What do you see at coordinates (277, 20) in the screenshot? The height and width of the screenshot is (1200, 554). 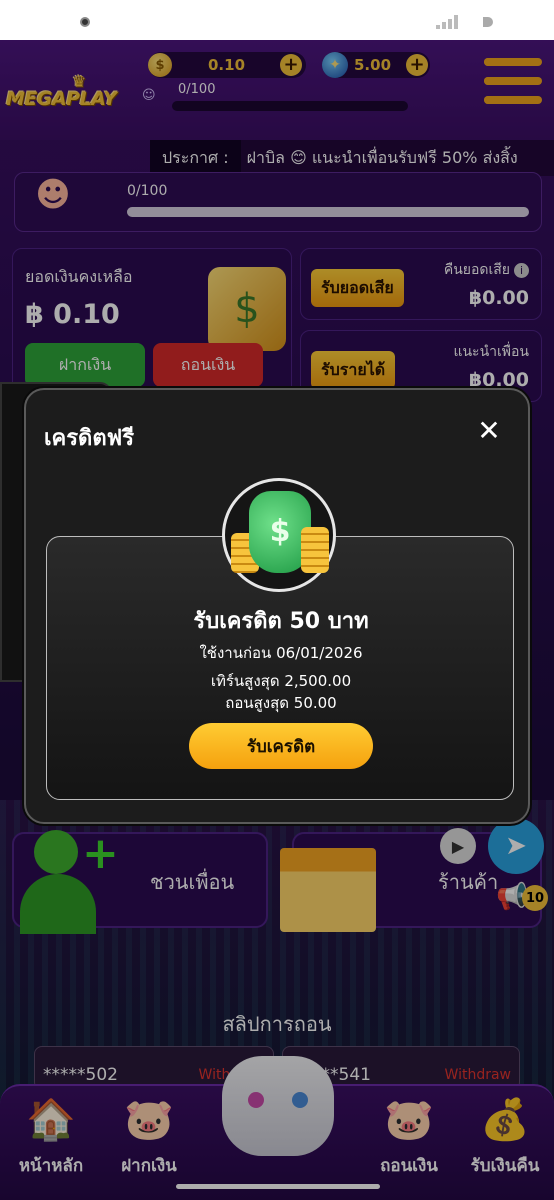 I see `status-bar` at bounding box center [277, 20].